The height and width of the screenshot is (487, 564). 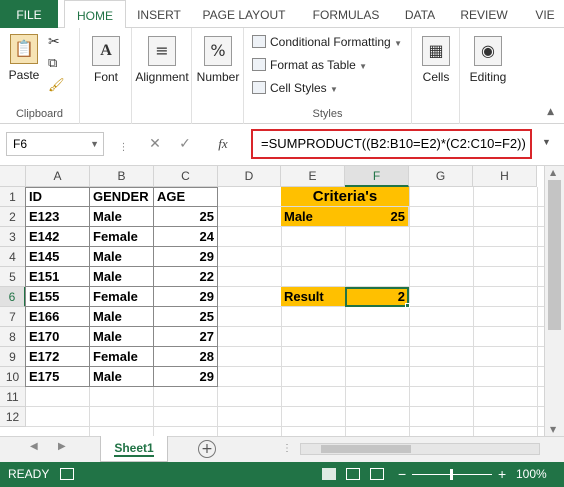 I want to click on scroll-up-icon: ▲, so click(x=553, y=172).